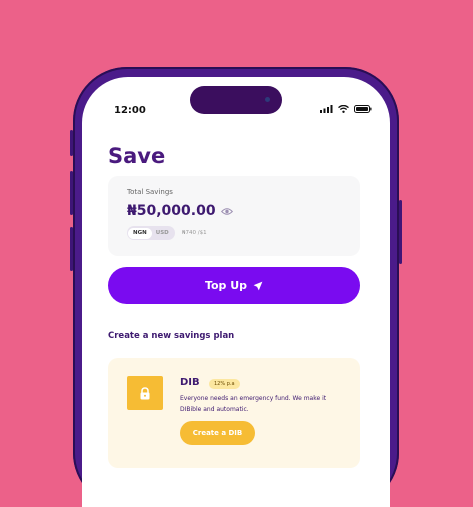 This screenshot has height=507, width=473. Describe the element at coordinates (226, 285) in the screenshot. I see `top-up-label: Top Up` at that location.